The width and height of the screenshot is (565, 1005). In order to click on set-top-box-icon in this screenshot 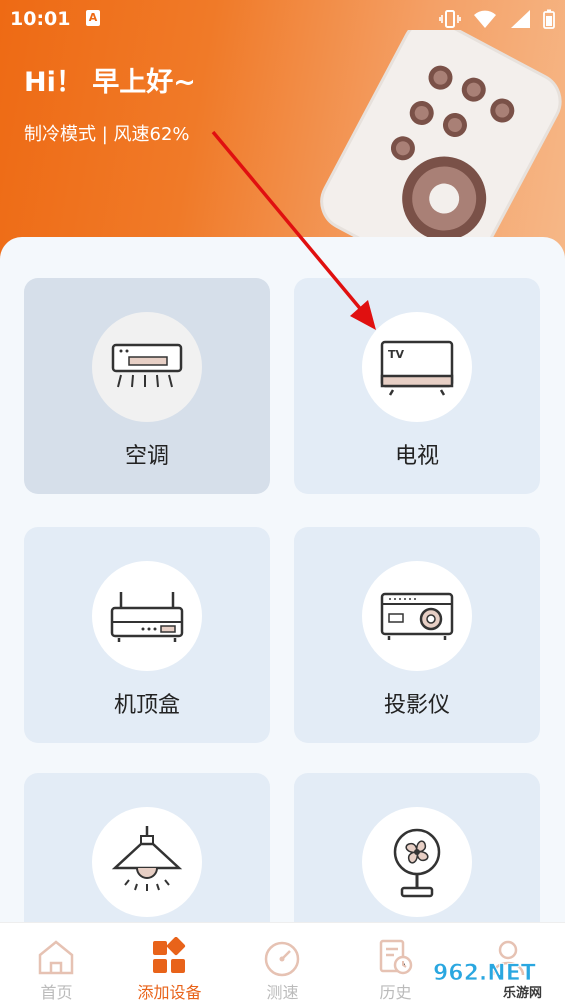, I will do `click(147, 617)`.